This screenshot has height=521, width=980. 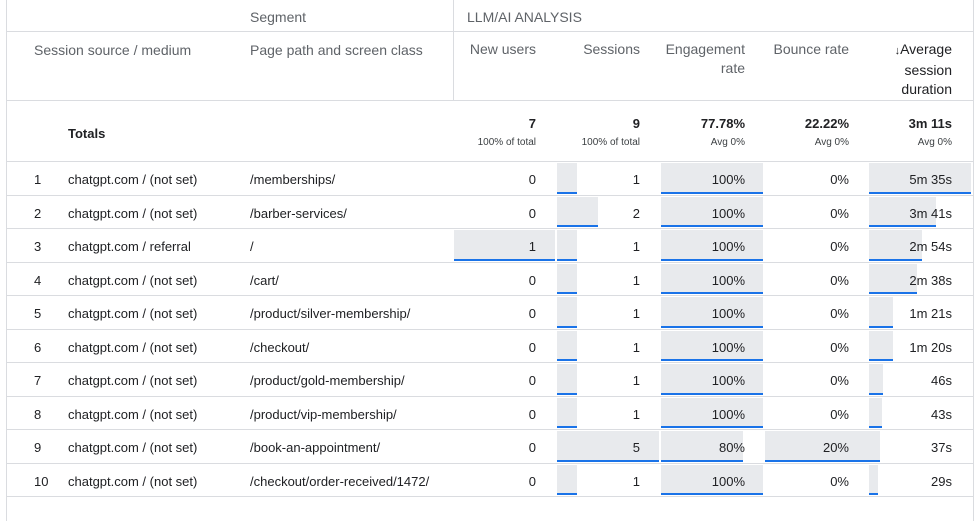 I want to click on row-sessions: 5, so click(x=636, y=447).